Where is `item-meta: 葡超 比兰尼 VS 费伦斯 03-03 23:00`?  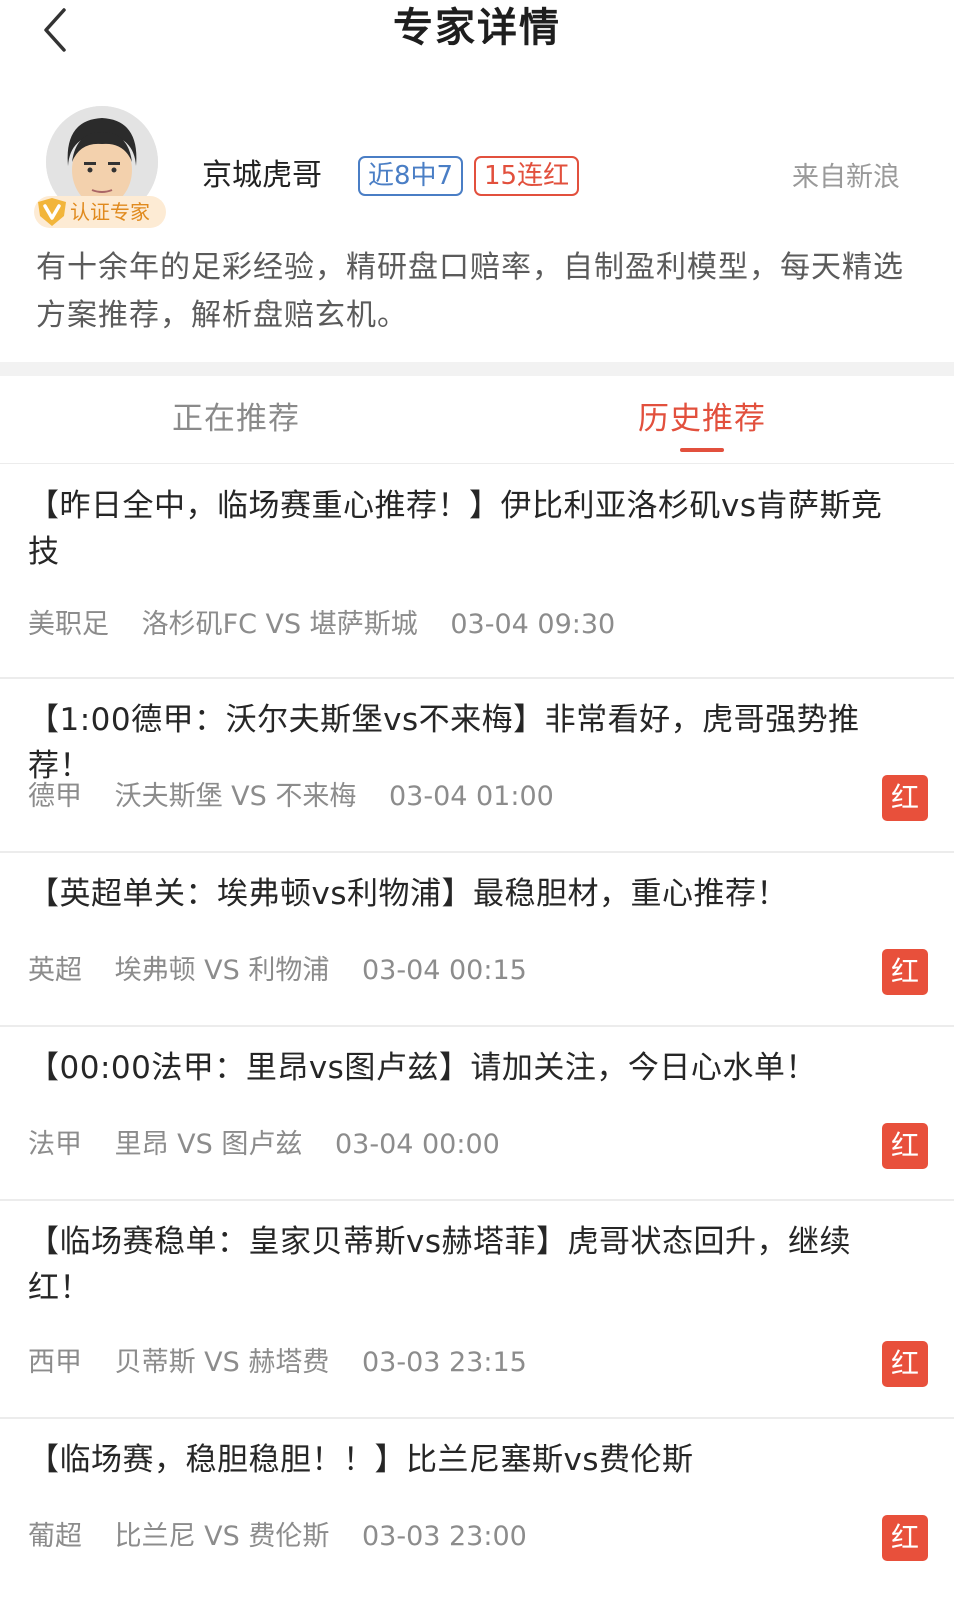 item-meta: 葡超 比兰尼 VS 费伦斯 03-03 23:00 is located at coordinates (289, 1537).